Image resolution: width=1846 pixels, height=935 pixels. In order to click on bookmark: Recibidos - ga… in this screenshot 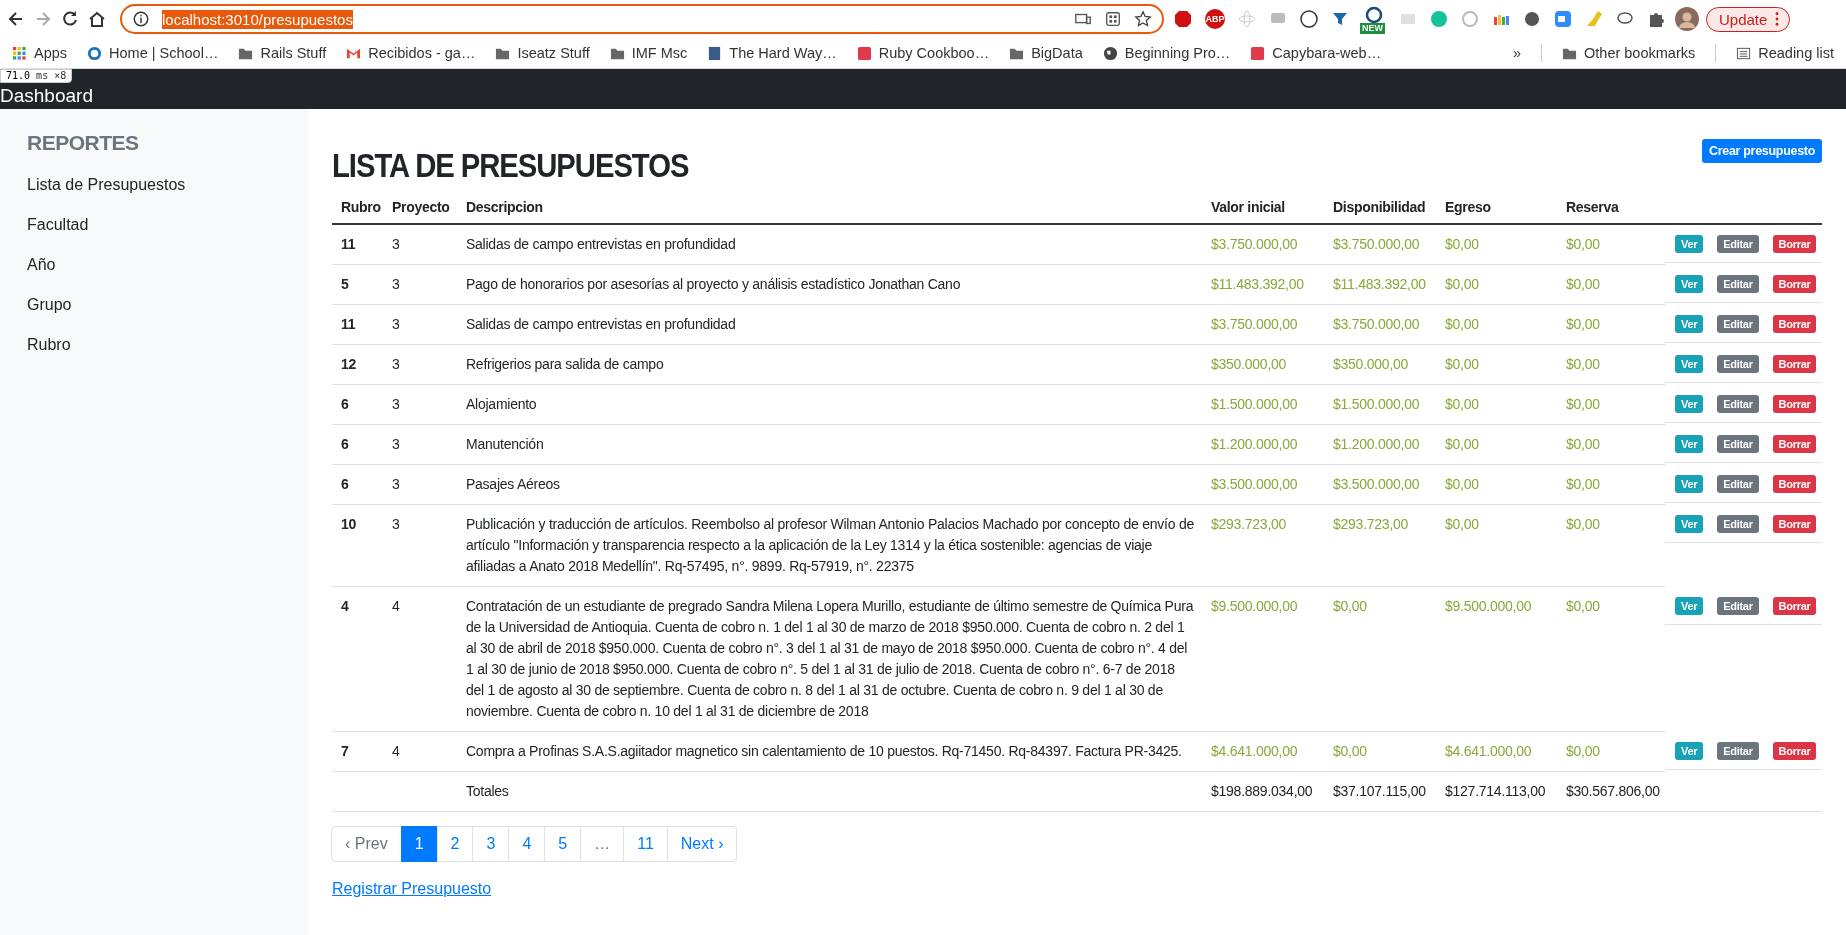, I will do `click(411, 53)`.